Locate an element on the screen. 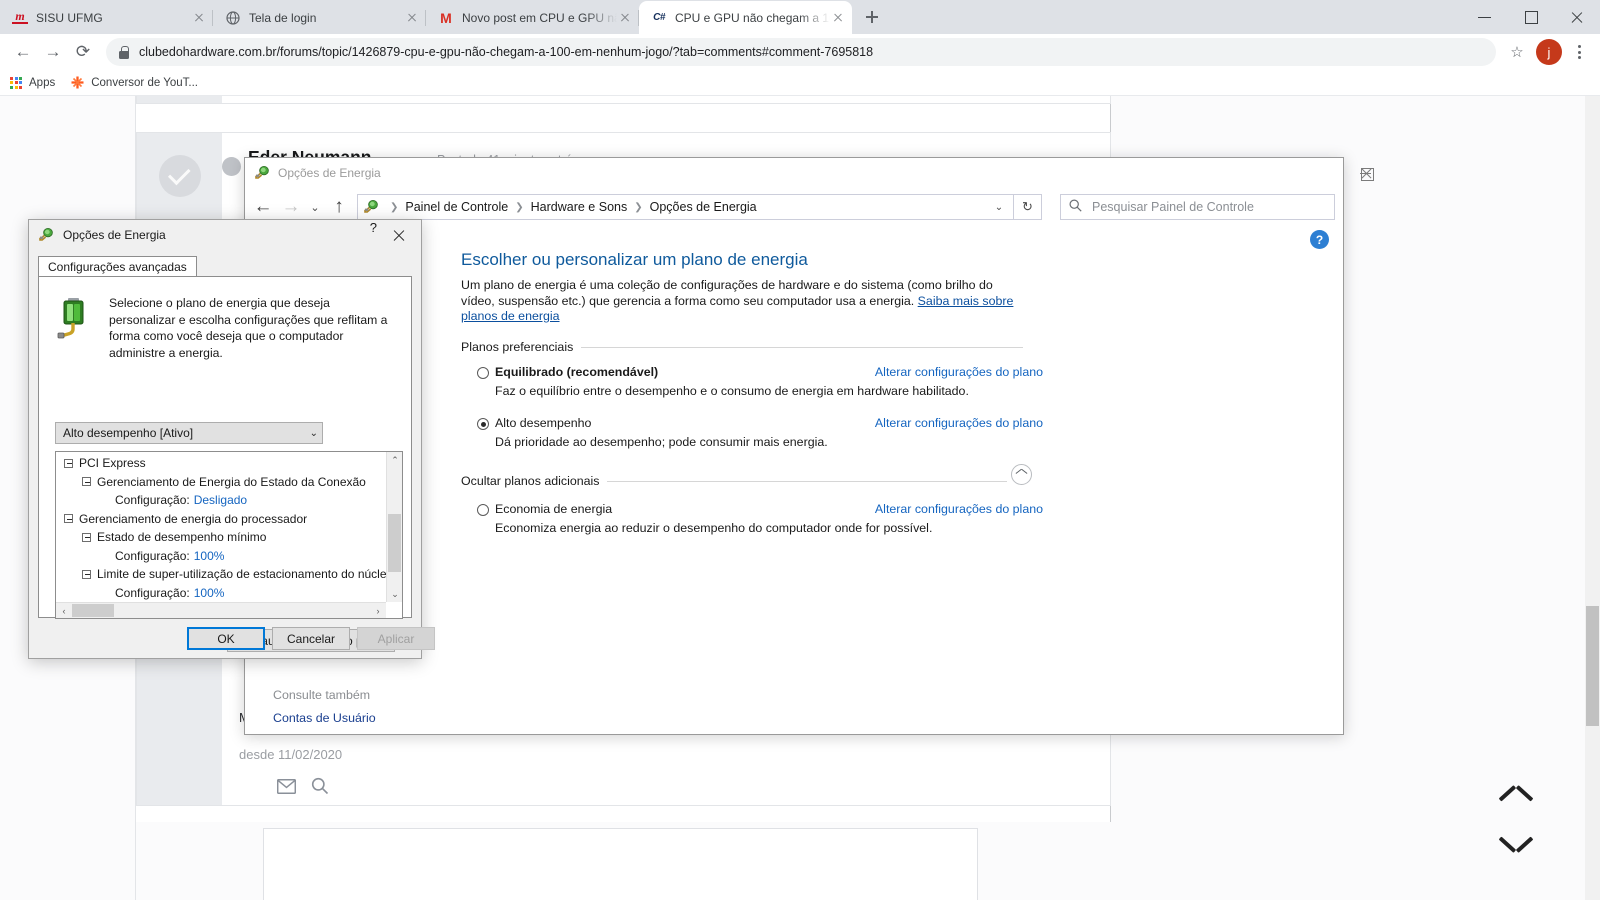 The height and width of the screenshot is (900, 1600). forward-button: → is located at coordinates (53, 52).